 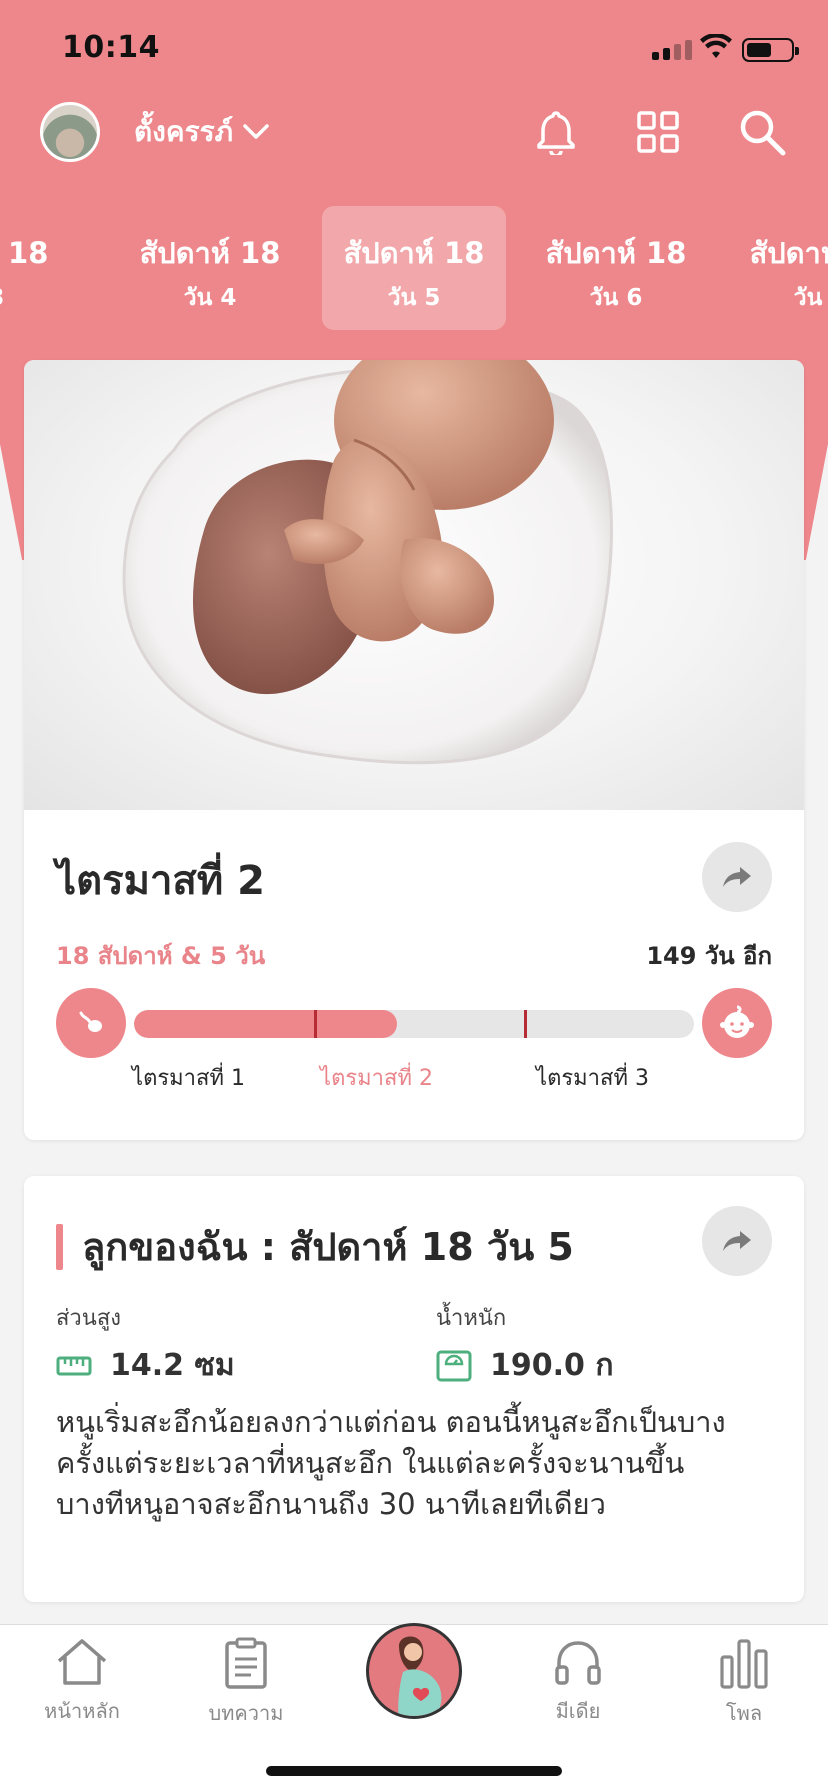 I want to click on battery-icon, so click(x=770, y=50).